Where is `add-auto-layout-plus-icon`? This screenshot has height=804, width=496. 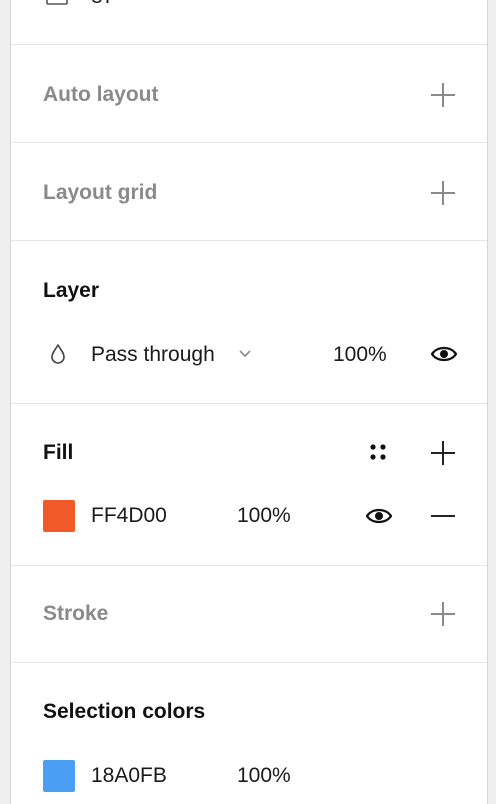 add-auto-layout-plus-icon is located at coordinates (443, 95).